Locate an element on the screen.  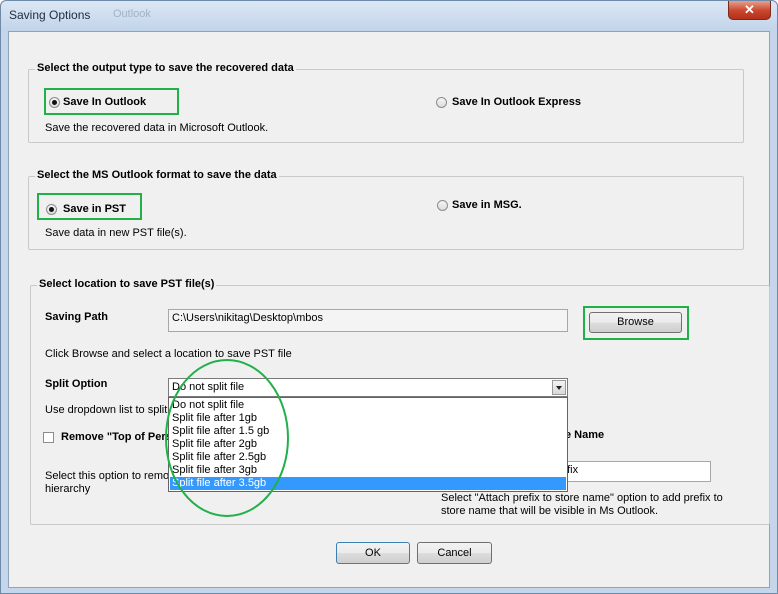
save-in-outlook-highlight is located at coordinates (111, 101).